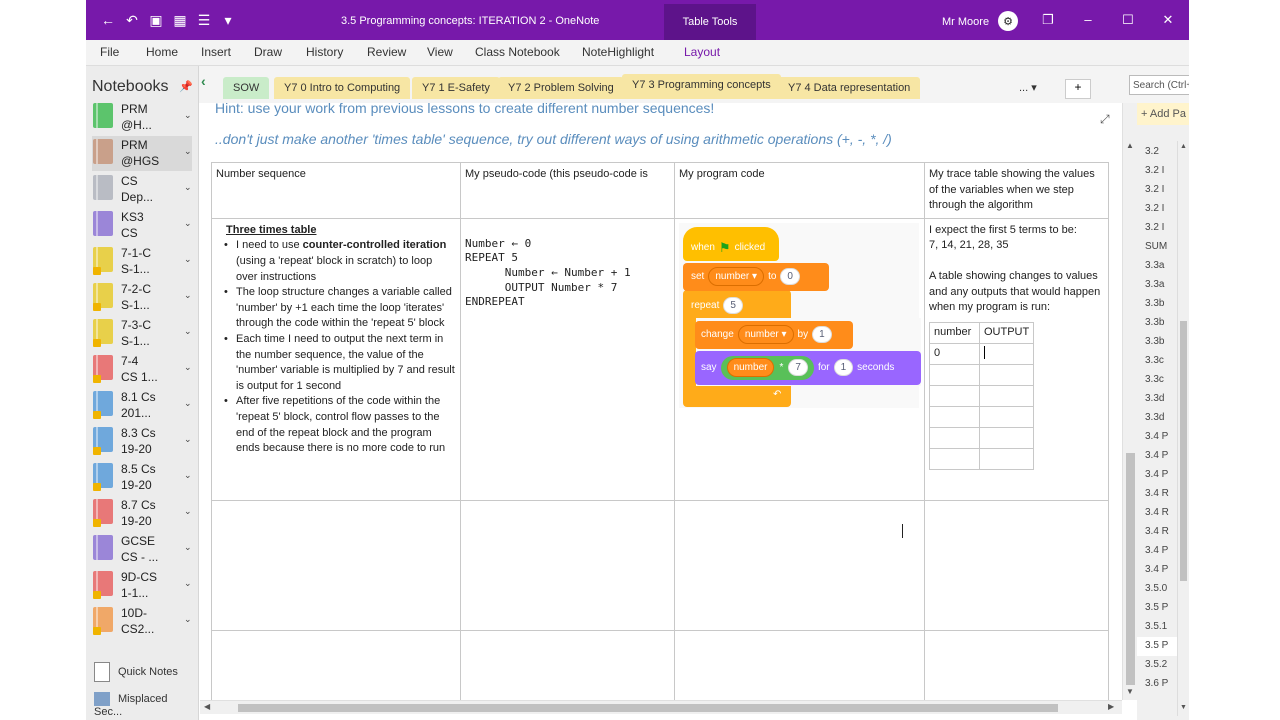  I want to click on add-section-button: +, so click(1078, 89).